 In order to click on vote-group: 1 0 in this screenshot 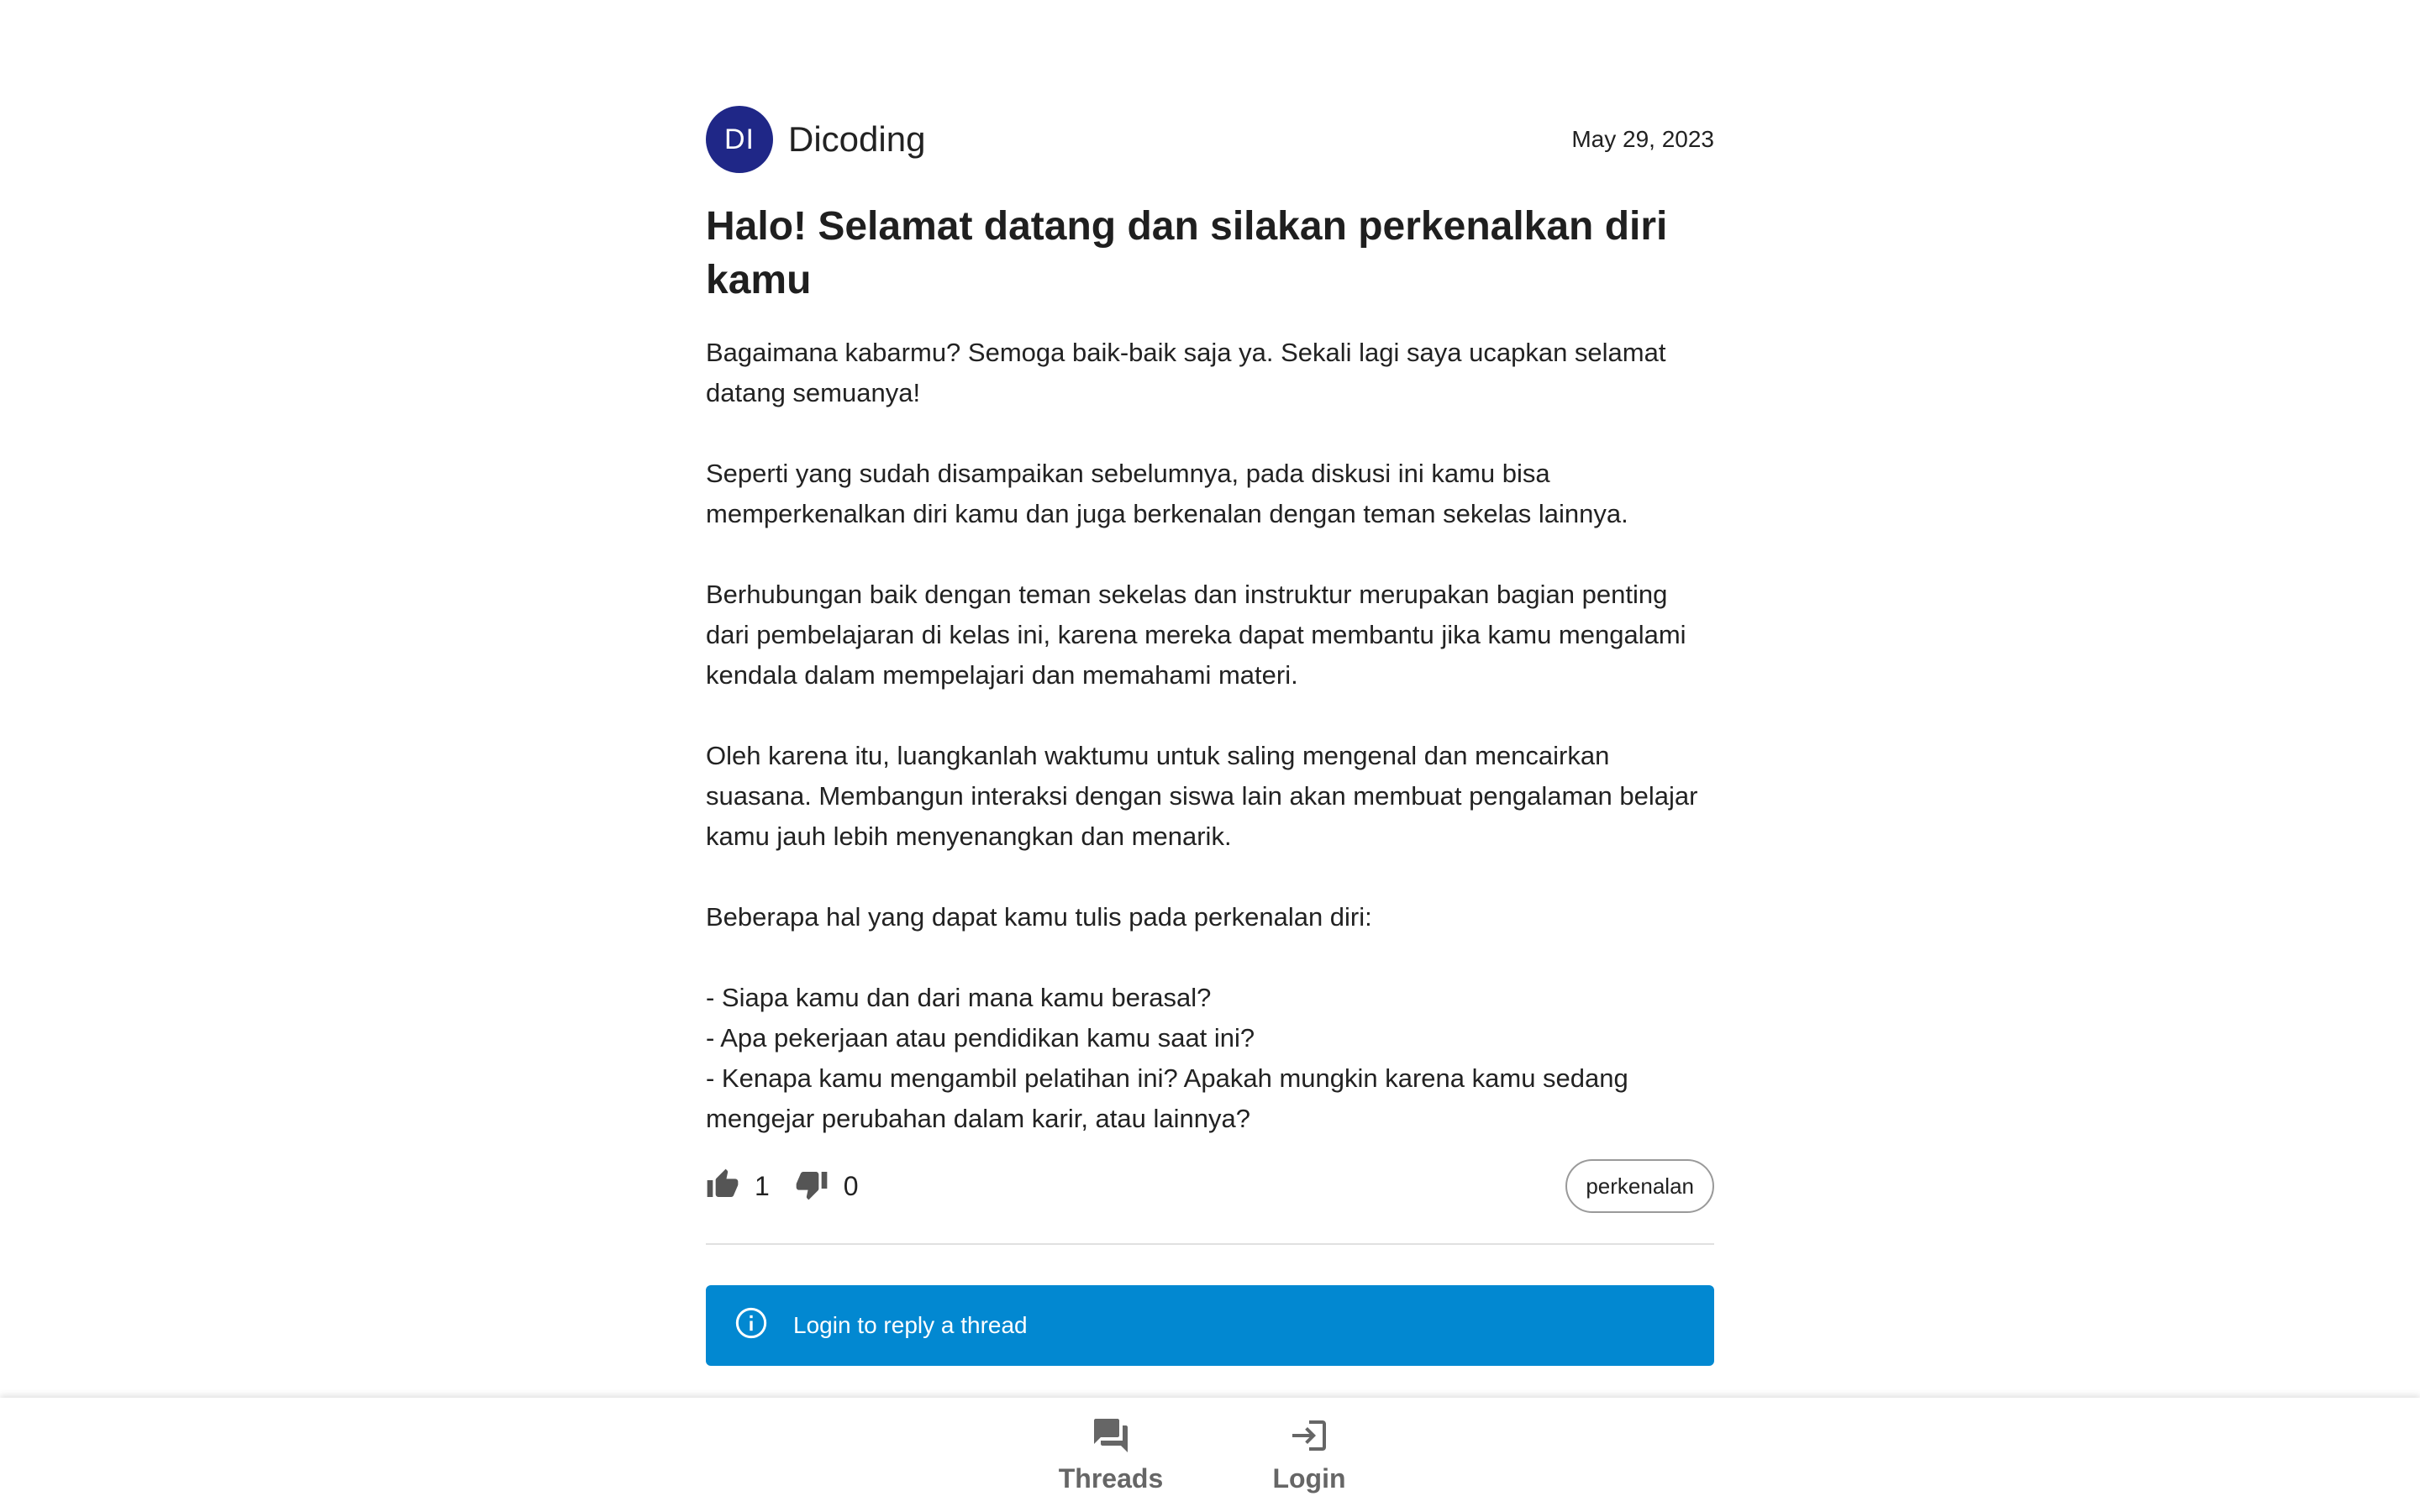, I will do `click(795, 1186)`.